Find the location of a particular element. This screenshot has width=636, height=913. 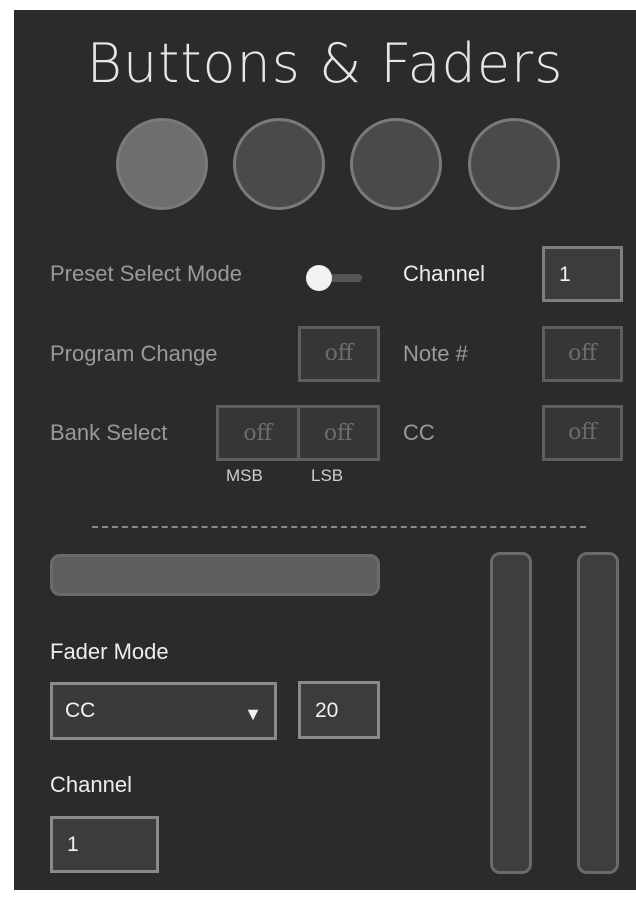

dropdown-arrow-icon: ▼ is located at coordinates (253, 714).